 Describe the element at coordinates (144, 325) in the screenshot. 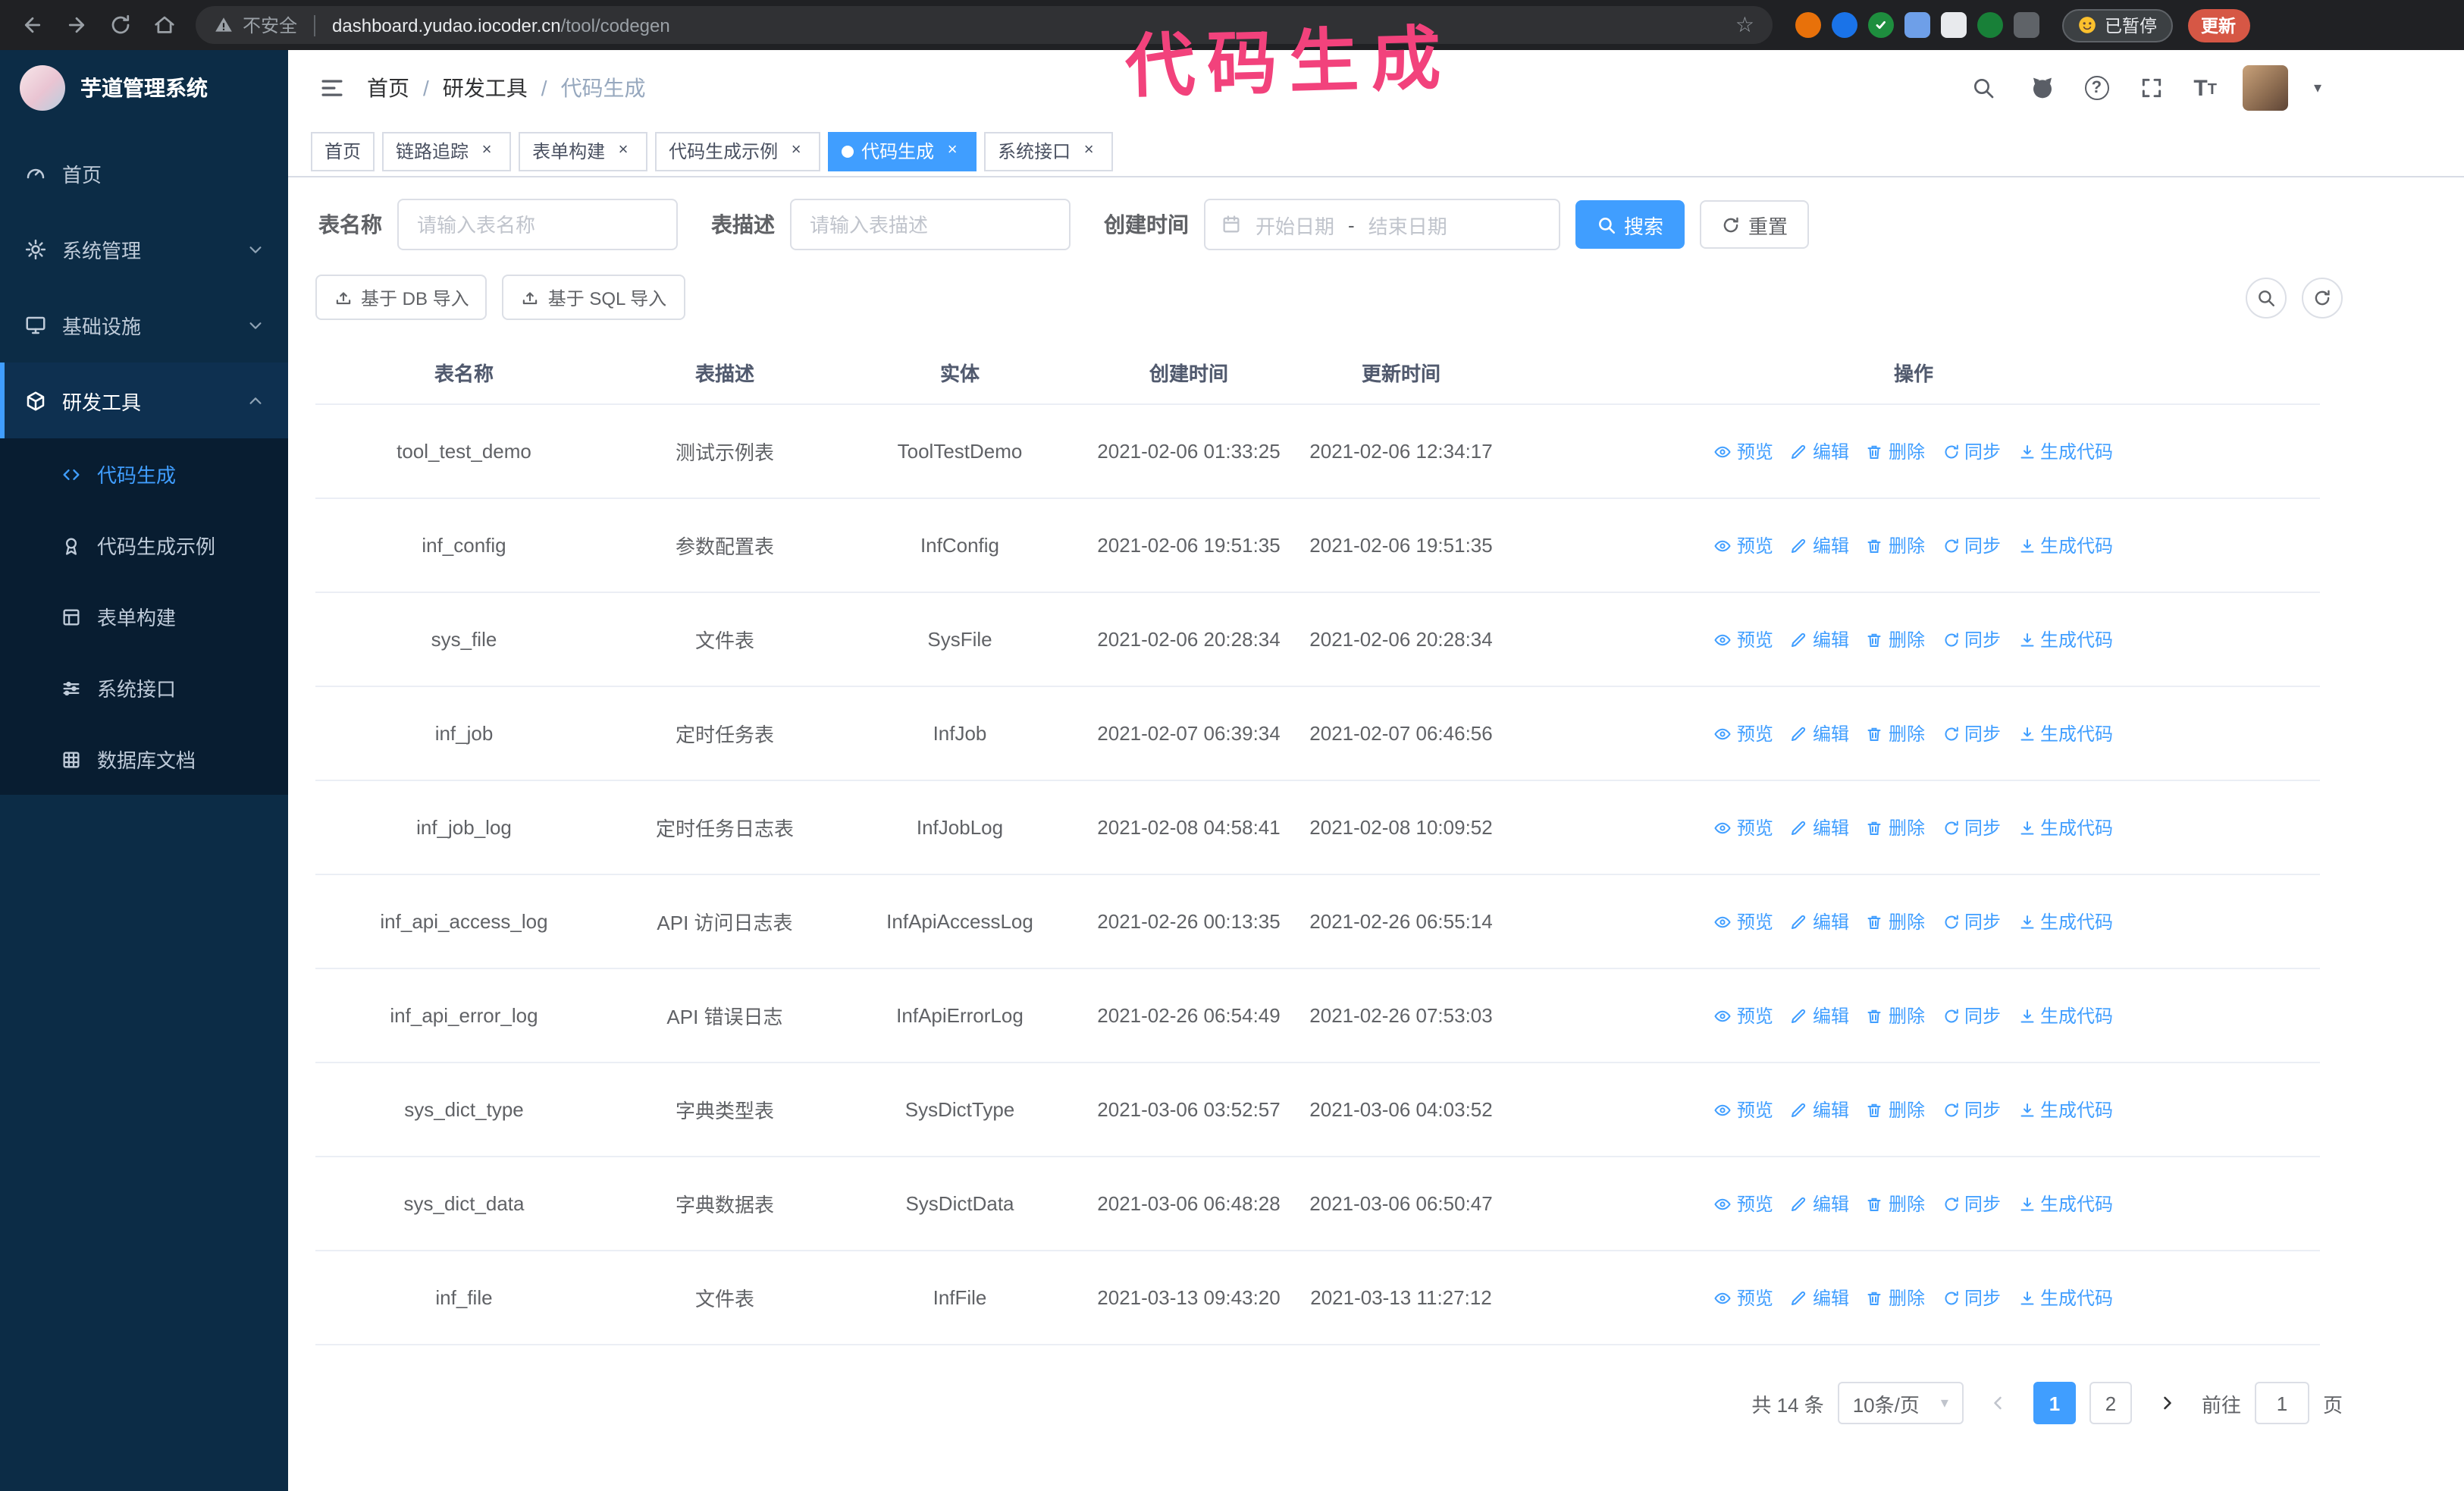

I see `sidebar-item-infra: 基础设施` at that location.